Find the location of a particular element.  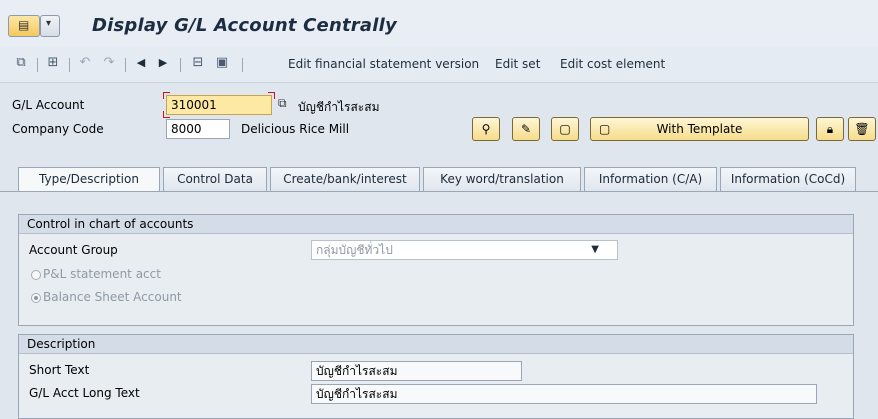

more-menu-button: ▾ is located at coordinates (50, 26).